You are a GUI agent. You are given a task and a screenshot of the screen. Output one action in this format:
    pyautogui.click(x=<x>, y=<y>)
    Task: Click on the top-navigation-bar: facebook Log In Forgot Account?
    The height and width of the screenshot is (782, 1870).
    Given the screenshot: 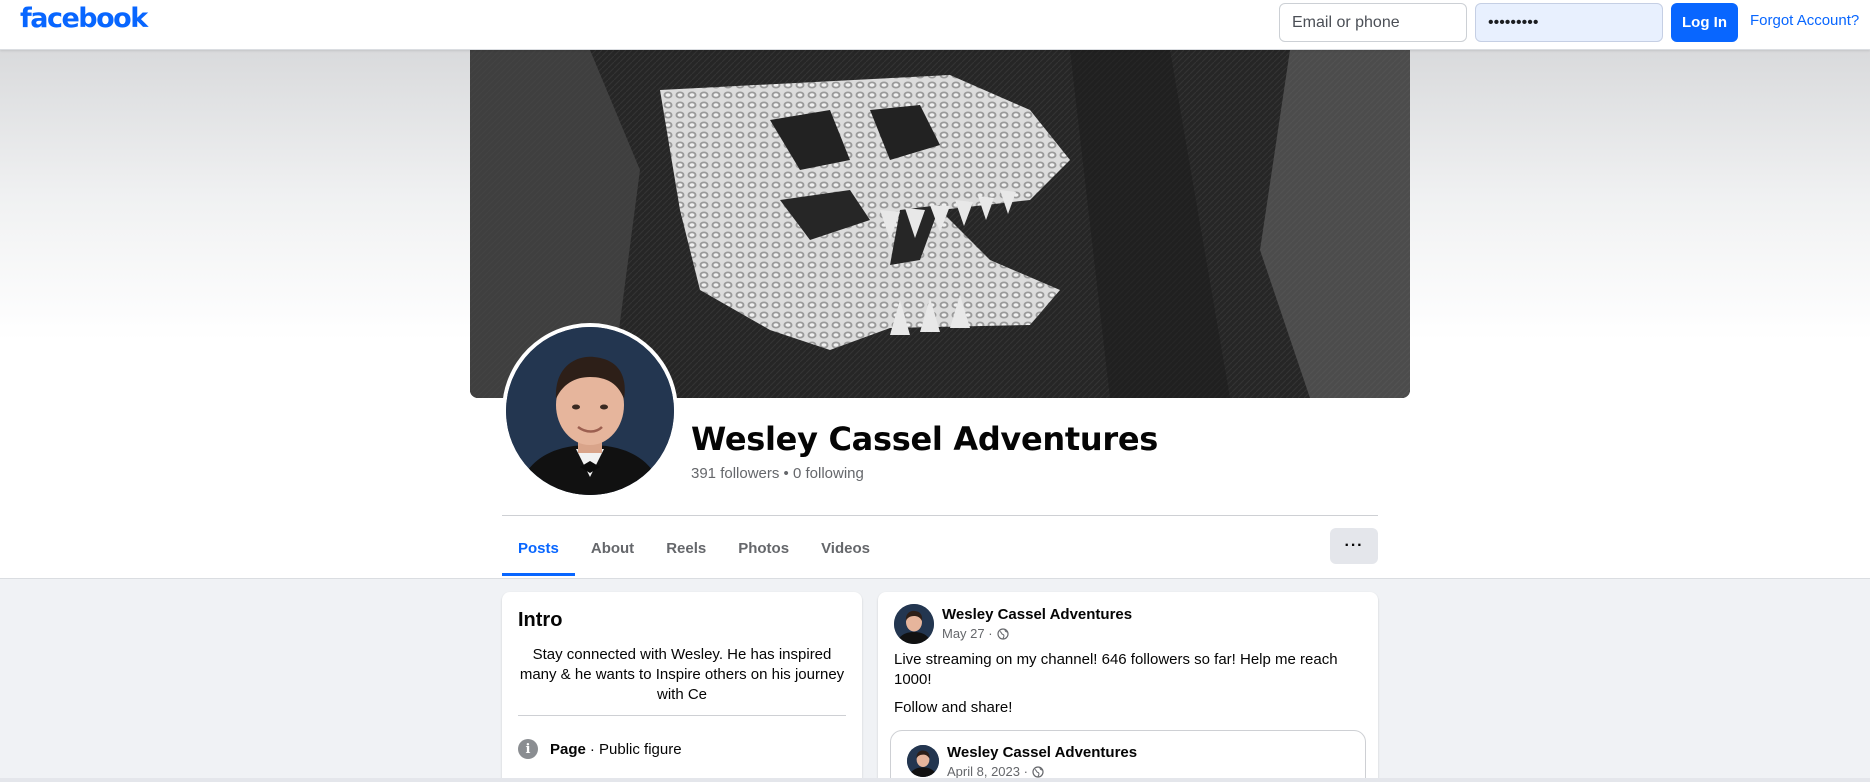 What is the action you would take?
    pyautogui.click(x=935, y=25)
    